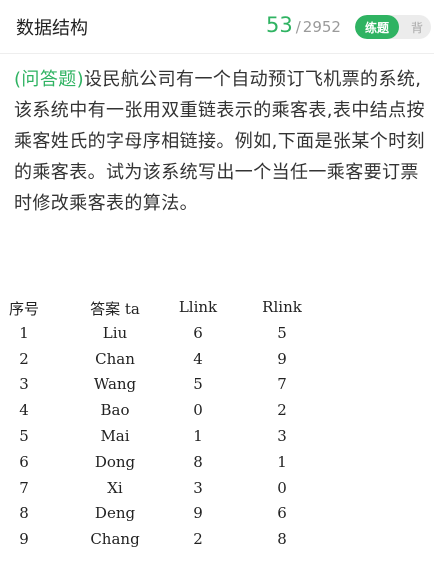 Image resolution: width=434 pixels, height=575 pixels. Describe the element at coordinates (115, 410) in the screenshot. I see `cell-name: Bao` at that location.